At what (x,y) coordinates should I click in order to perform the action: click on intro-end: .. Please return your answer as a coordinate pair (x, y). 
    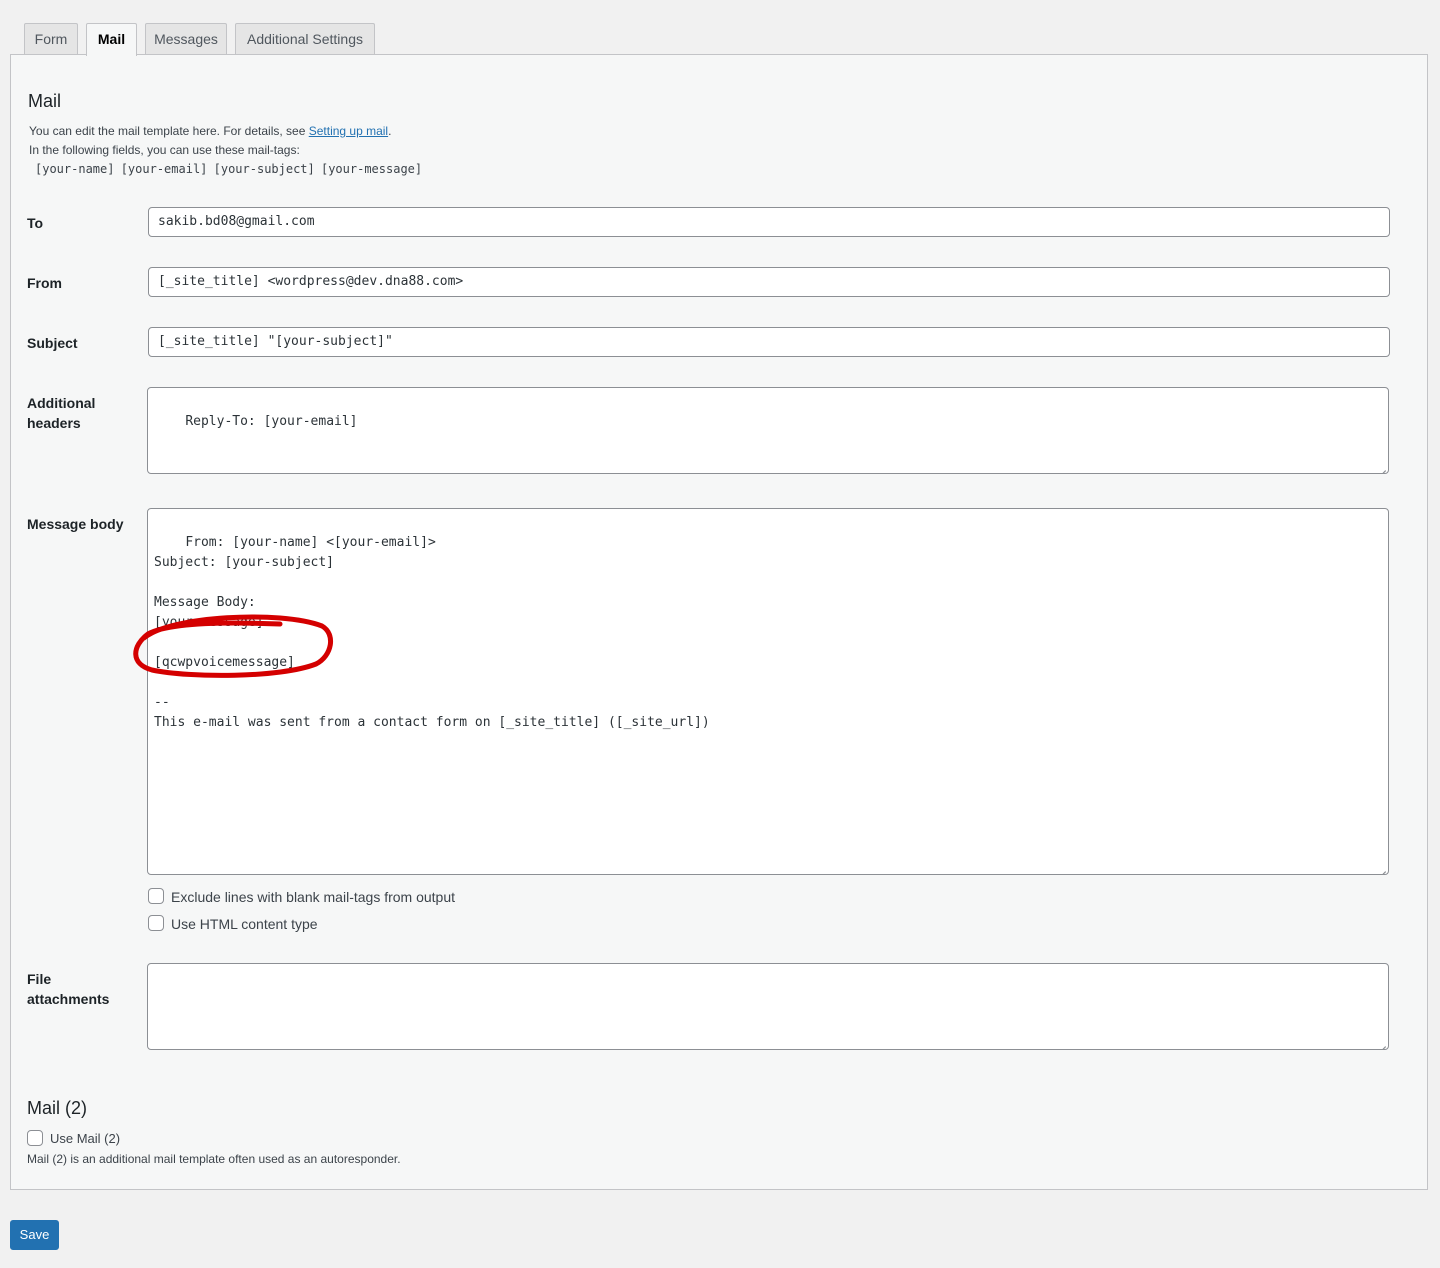
    Looking at the image, I should click on (390, 131).